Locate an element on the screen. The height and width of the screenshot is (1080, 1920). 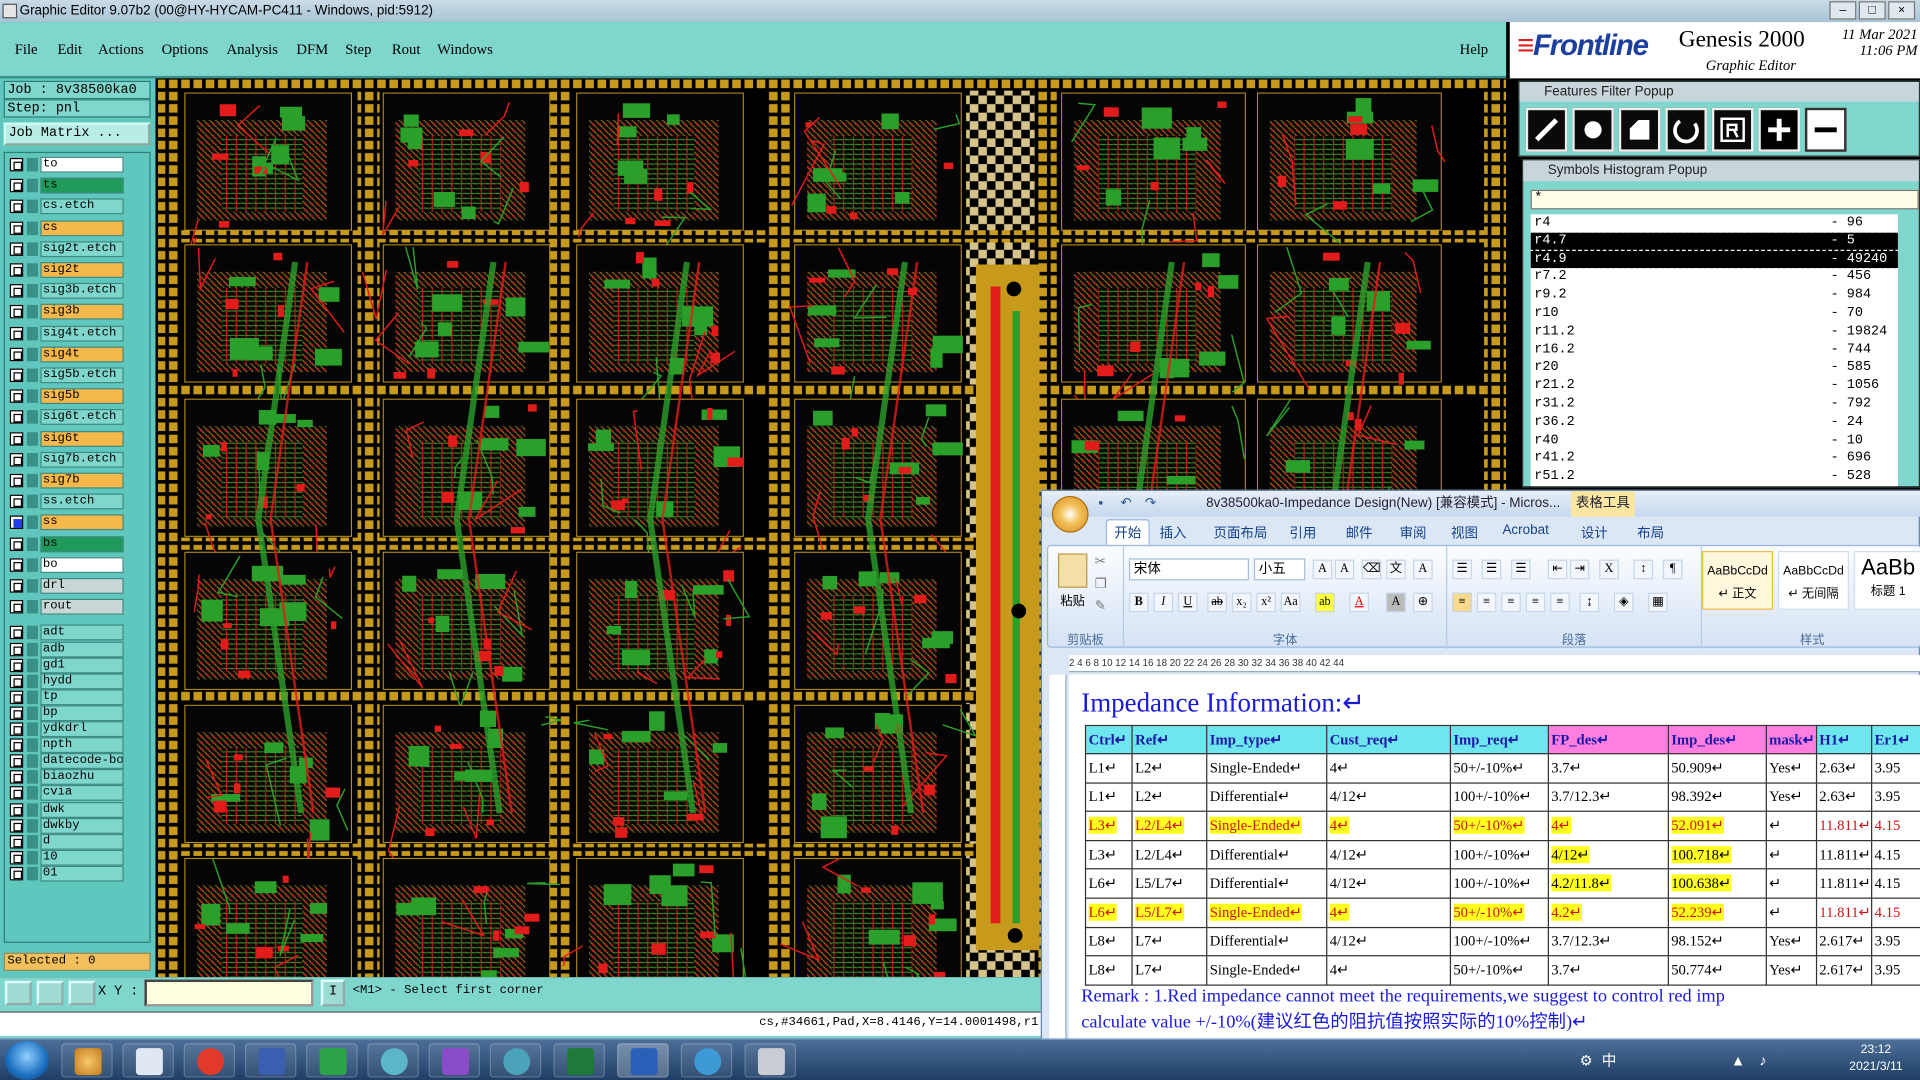
taskbar-app-eye is located at coordinates (393, 1060).